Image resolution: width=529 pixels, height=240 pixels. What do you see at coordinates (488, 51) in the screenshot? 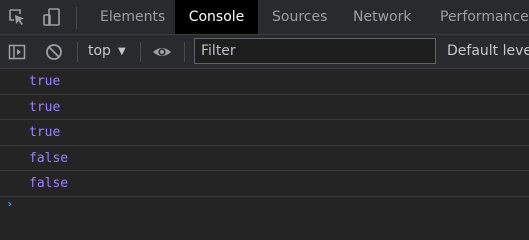
I see `log-levels-dropdown: Default level` at bounding box center [488, 51].